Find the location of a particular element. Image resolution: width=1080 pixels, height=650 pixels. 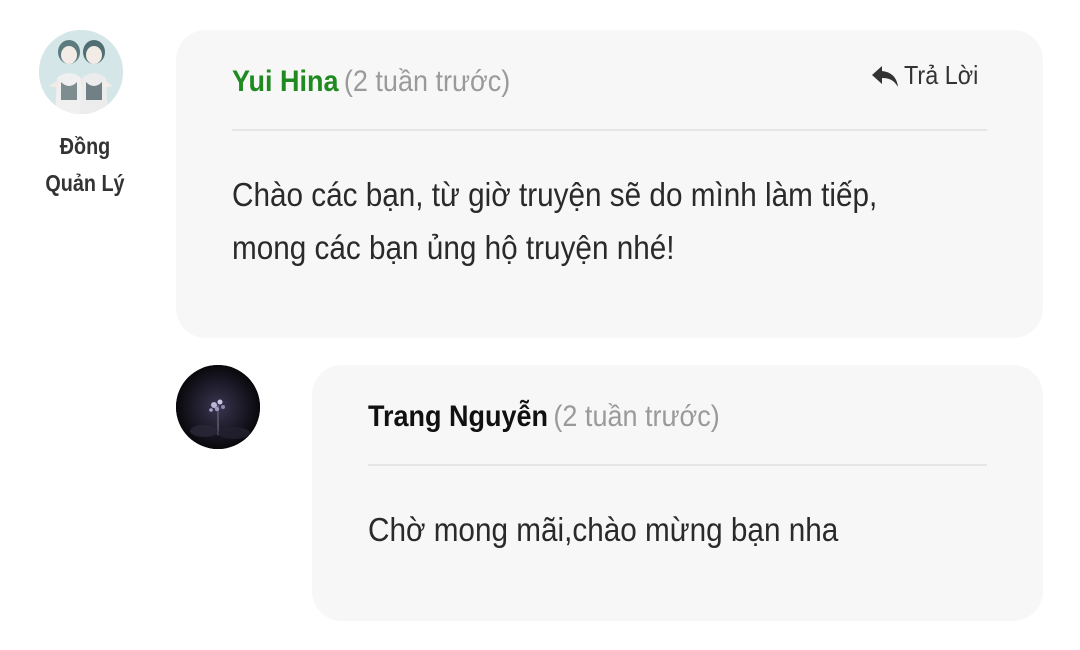

reply-header: Trang Nguyễn (2 tuần trước) is located at coordinates (677, 415).